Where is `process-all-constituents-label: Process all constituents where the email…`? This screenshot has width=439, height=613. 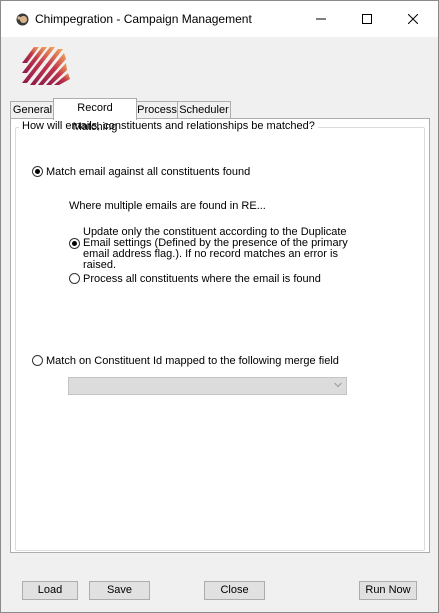 process-all-constituents-label: Process all constituents where the email… is located at coordinates (202, 279).